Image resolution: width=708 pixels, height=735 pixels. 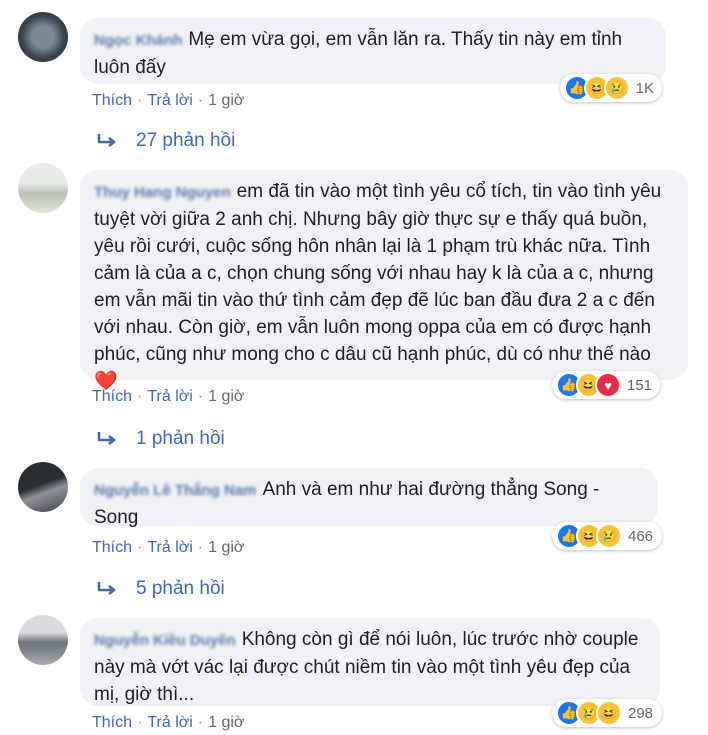 I want to click on comment-author: Thuy Hang Nguyen, so click(x=162, y=192).